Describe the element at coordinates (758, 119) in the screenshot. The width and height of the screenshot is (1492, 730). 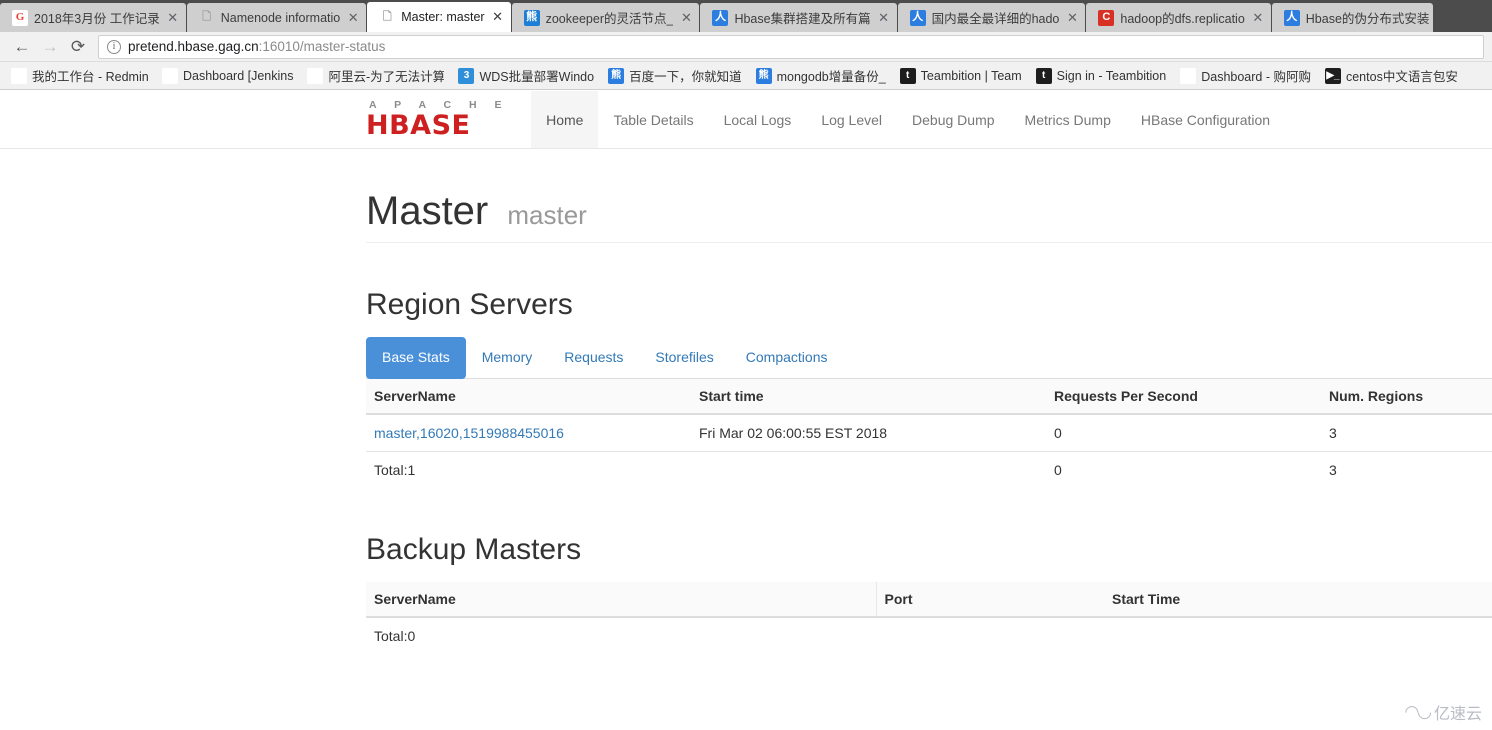
I see `nav-item-local-logs: Local Logs` at that location.